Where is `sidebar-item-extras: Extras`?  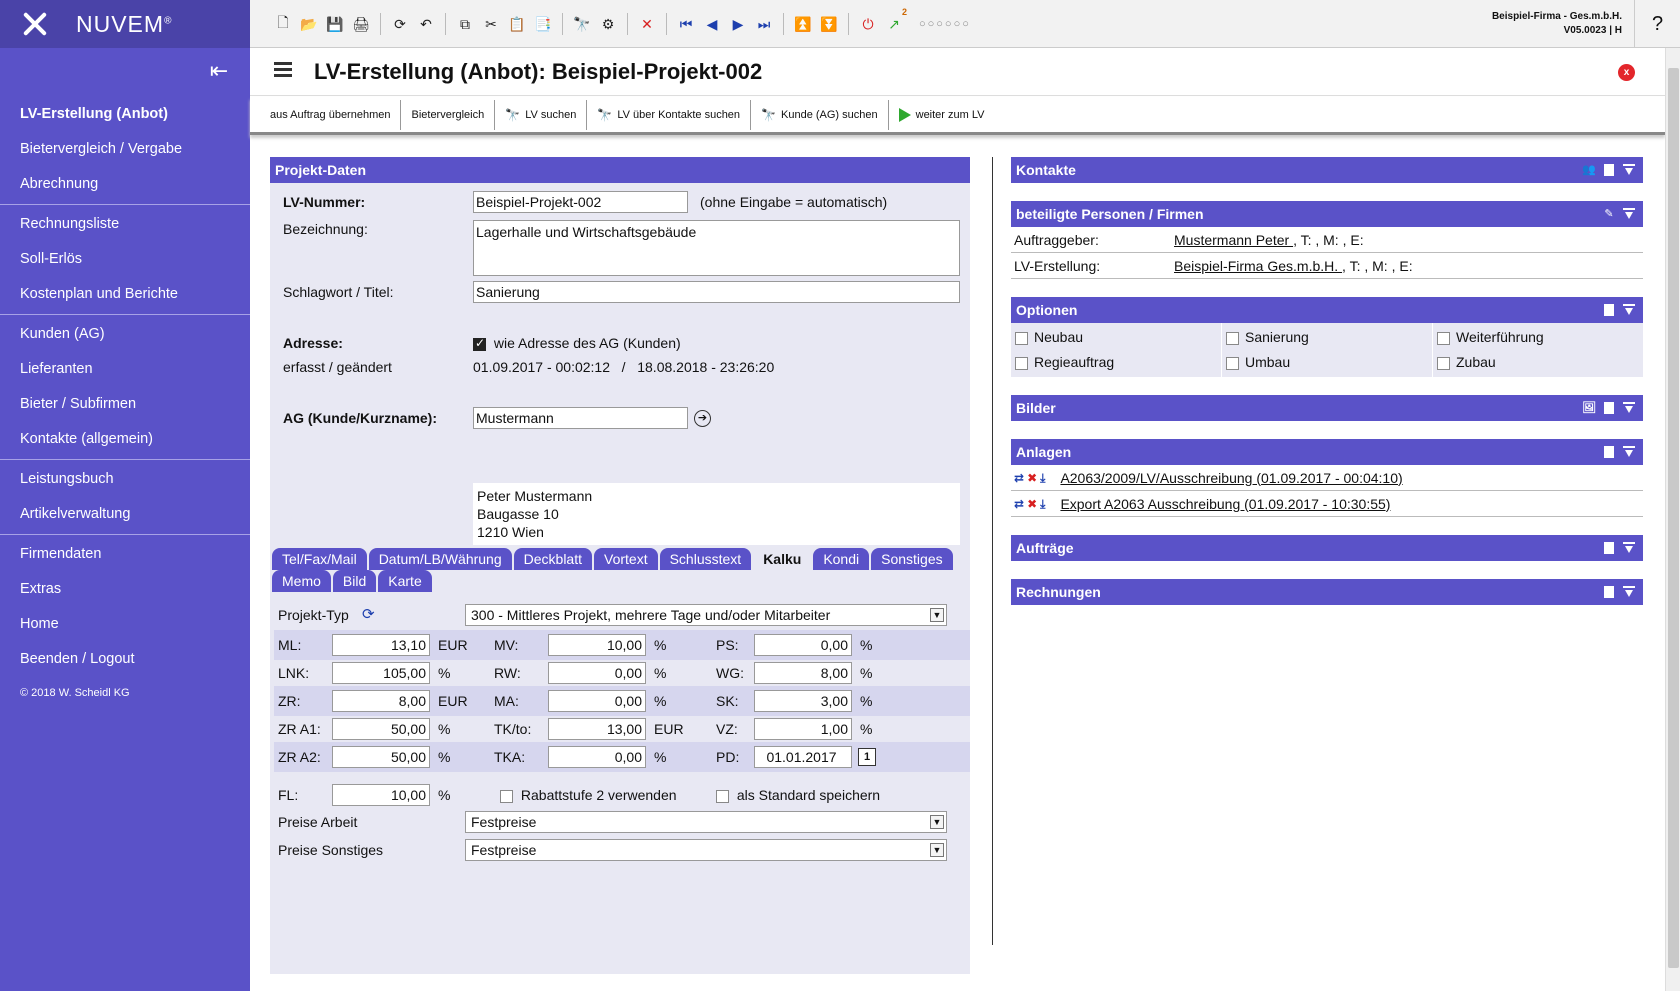
sidebar-item-extras: Extras is located at coordinates (125, 589).